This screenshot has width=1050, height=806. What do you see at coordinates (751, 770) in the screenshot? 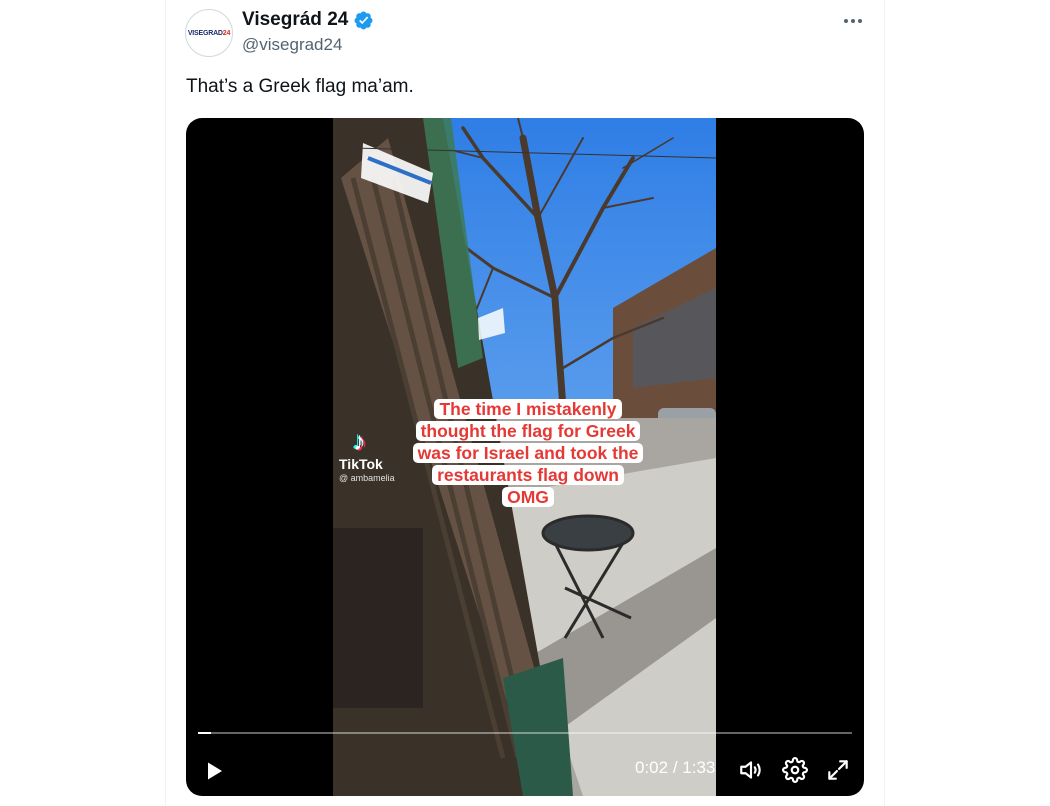
I see `volume-icon` at bounding box center [751, 770].